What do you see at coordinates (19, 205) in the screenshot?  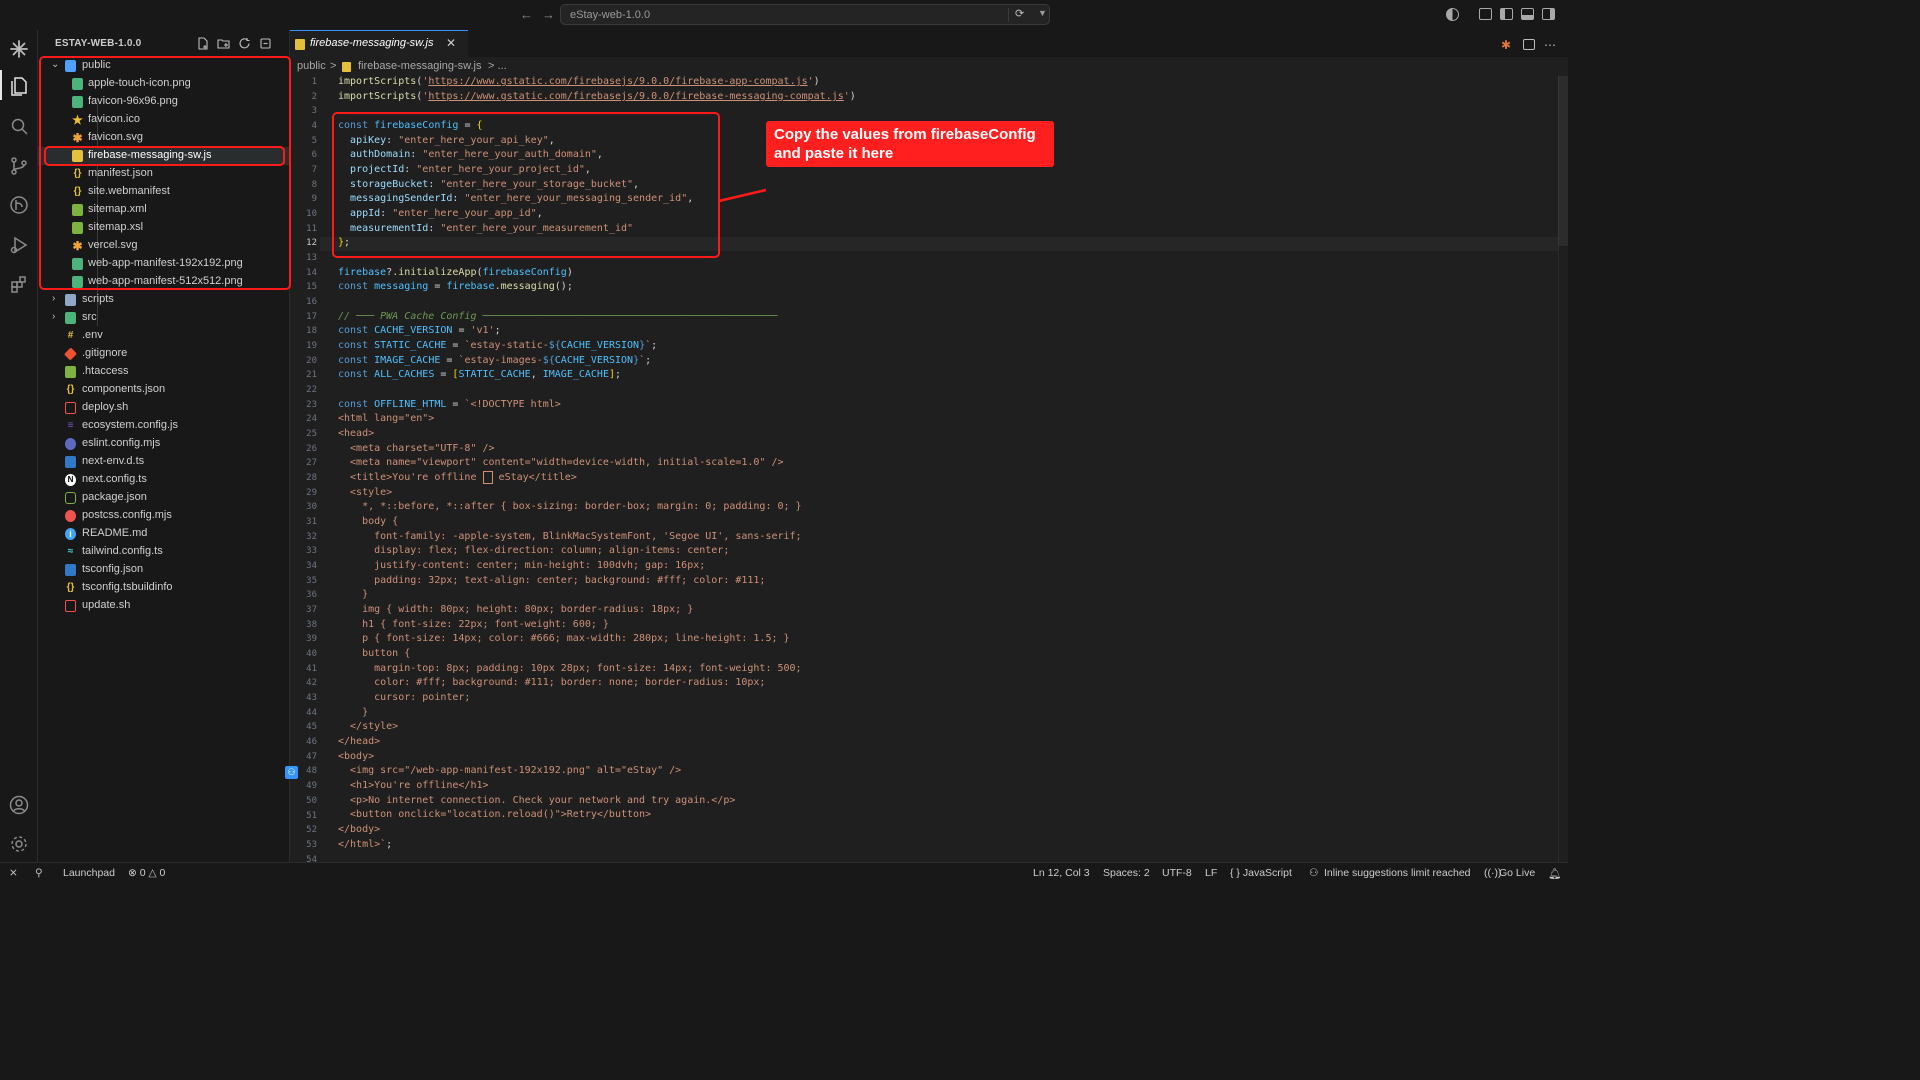 I see `git-graph-icon` at bounding box center [19, 205].